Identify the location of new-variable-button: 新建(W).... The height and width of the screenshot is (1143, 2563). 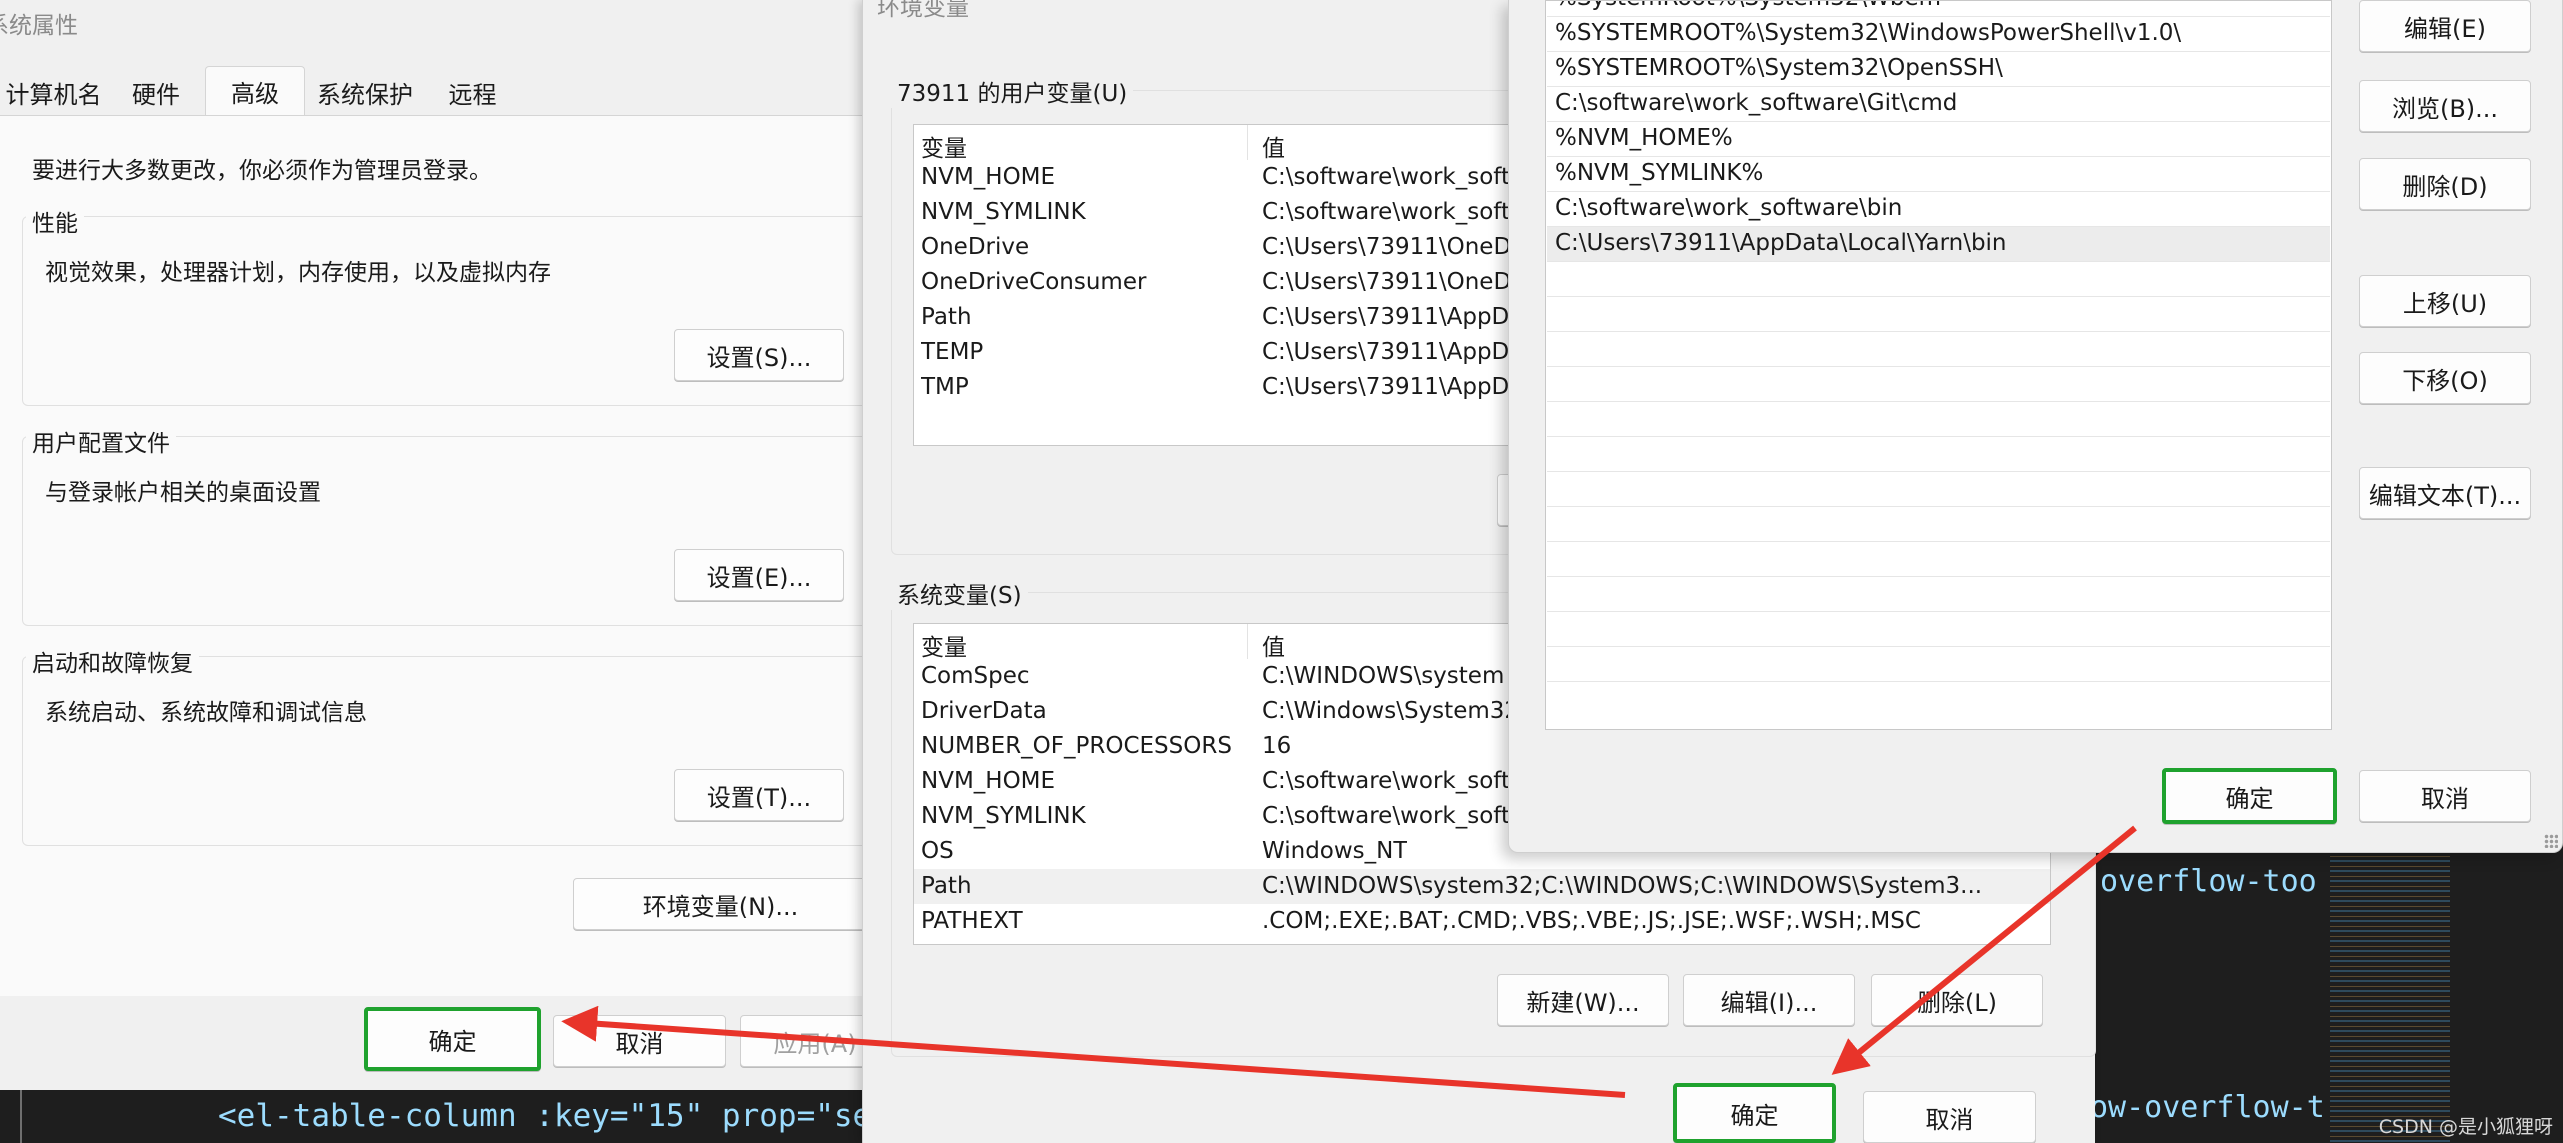
(1583, 1000).